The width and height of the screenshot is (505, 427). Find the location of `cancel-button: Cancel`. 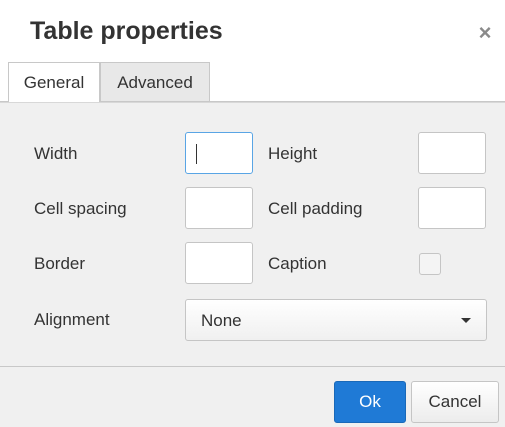

cancel-button: Cancel is located at coordinates (455, 402).